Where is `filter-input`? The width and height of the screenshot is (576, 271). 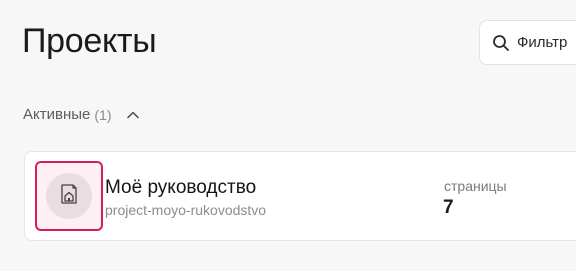 filter-input is located at coordinates (546, 42).